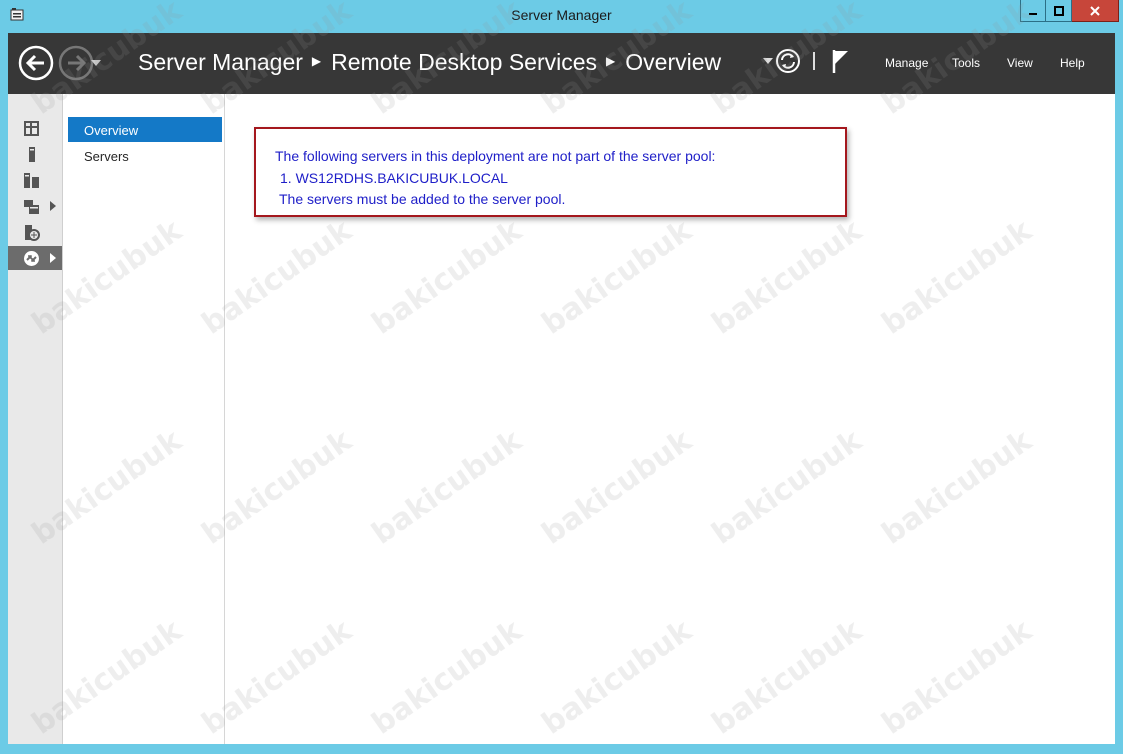 This screenshot has width=1123, height=754. What do you see at coordinates (31, 258) in the screenshot?
I see `remote-desktop-icon` at bounding box center [31, 258].